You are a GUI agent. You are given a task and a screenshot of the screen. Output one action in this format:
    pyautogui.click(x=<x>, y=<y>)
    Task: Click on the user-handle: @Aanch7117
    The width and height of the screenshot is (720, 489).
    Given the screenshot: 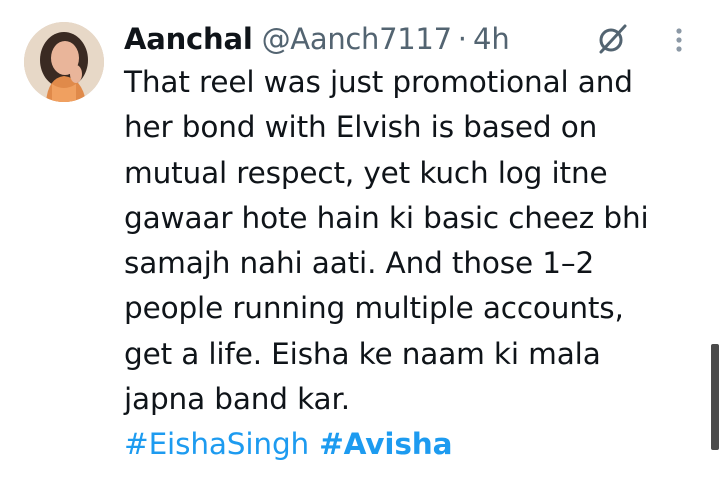 What is the action you would take?
    pyautogui.click(x=357, y=39)
    